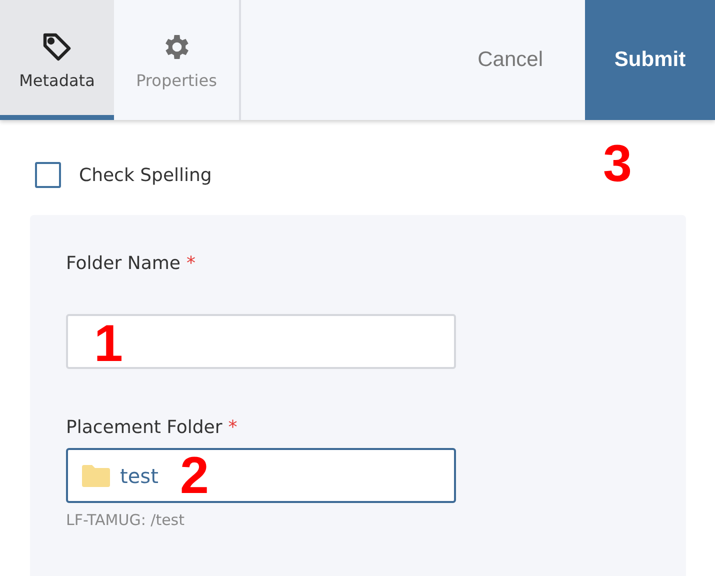 The image size is (715, 576). I want to click on folder-icon, so click(96, 475).